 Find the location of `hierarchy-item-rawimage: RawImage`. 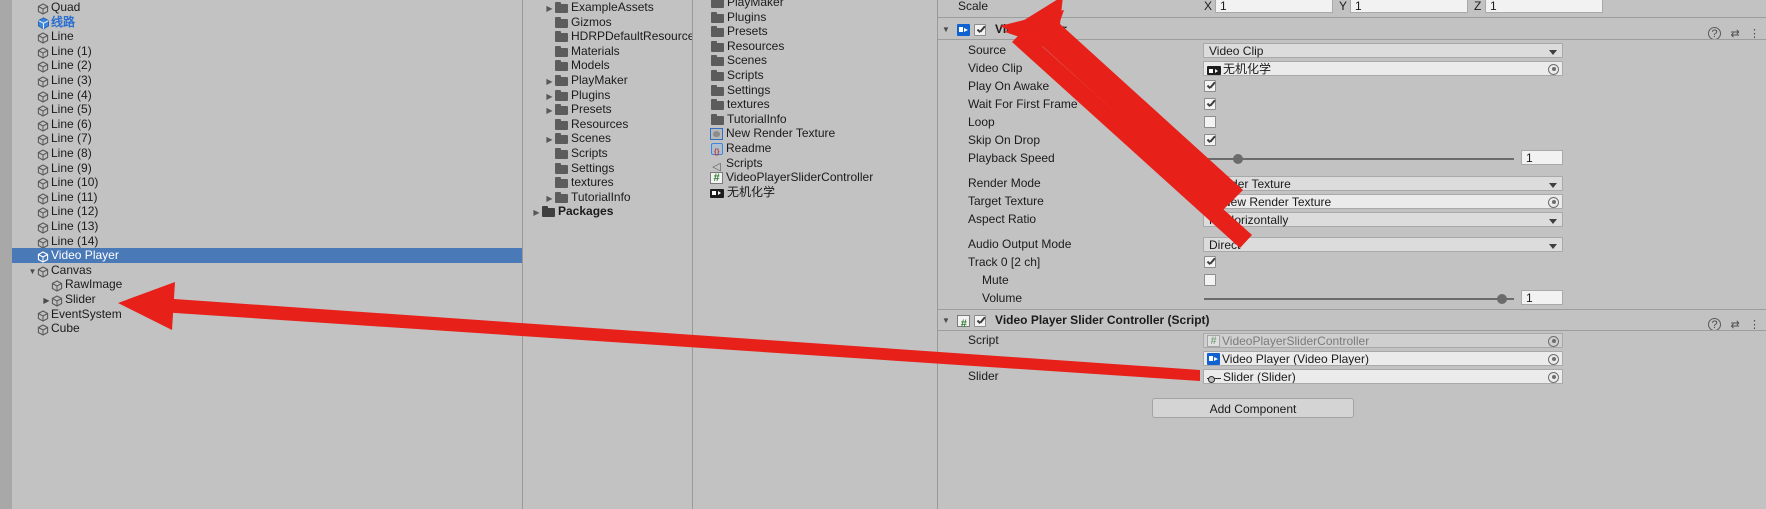

hierarchy-item-rawimage: RawImage is located at coordinates (267, 285).